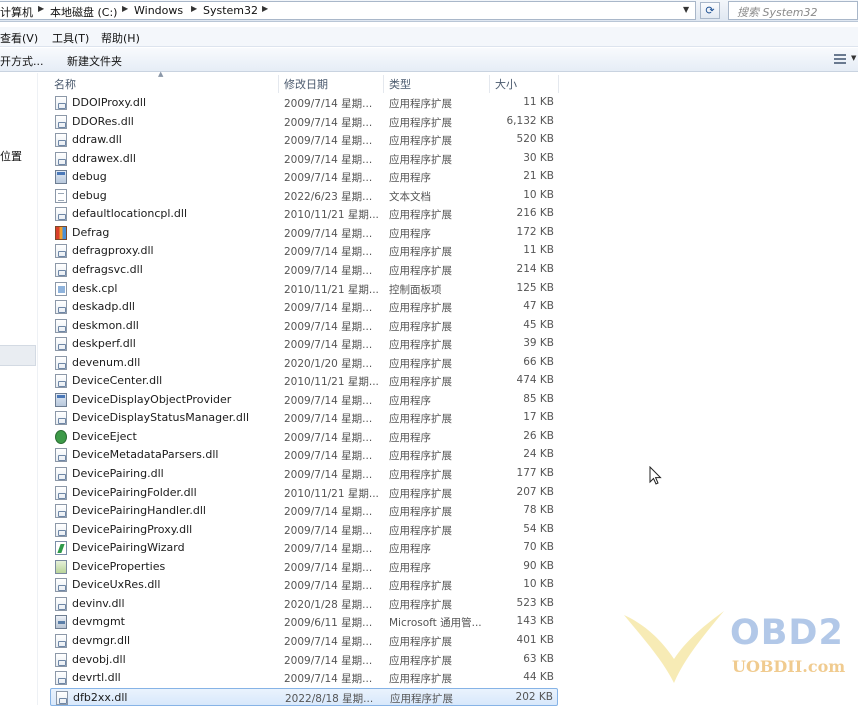 This screenshot has width=858, height=706. Describe the element at coordinates (83, 12) in the screenshot. I see `breadcrumb-local-disk: 本地磁盘 (C:)` at that location.